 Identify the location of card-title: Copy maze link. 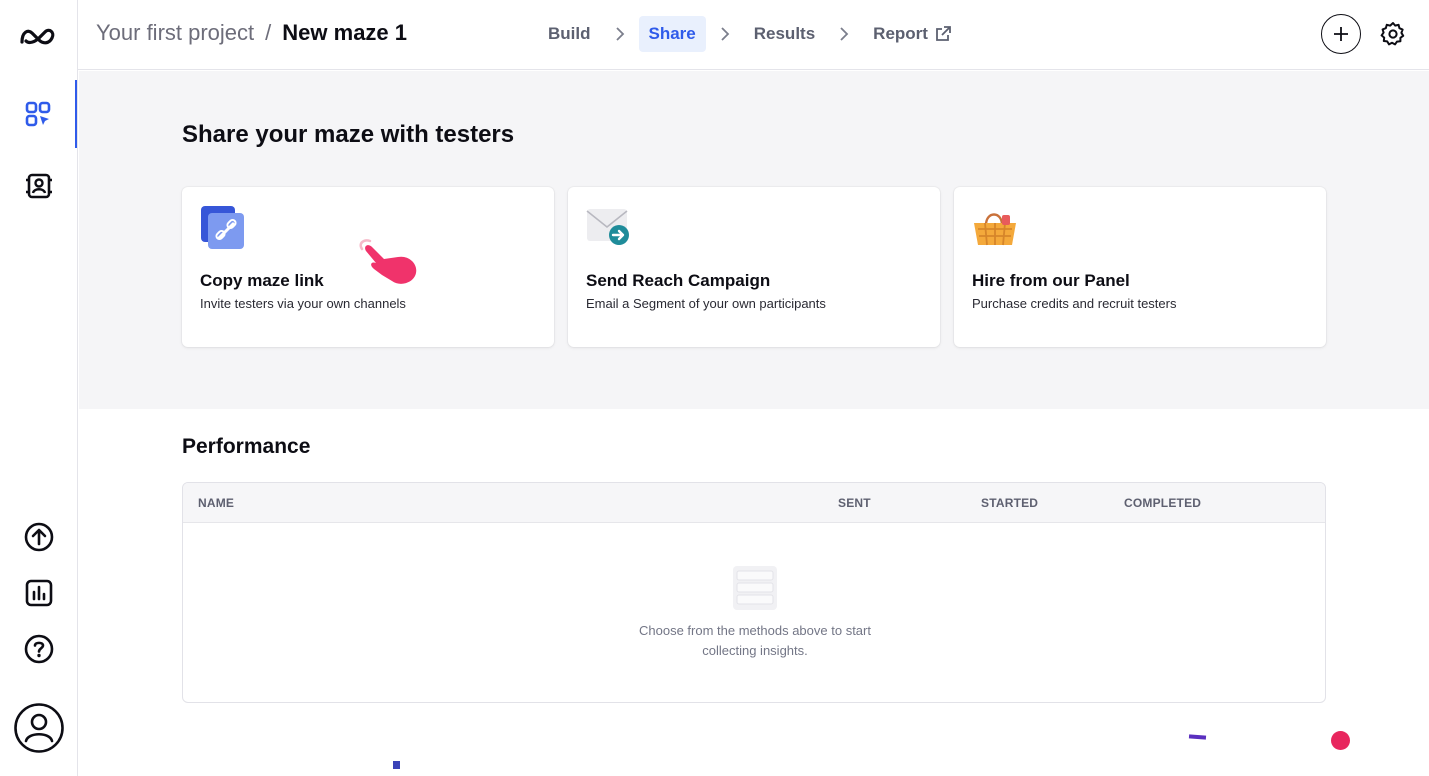
(262, 280).